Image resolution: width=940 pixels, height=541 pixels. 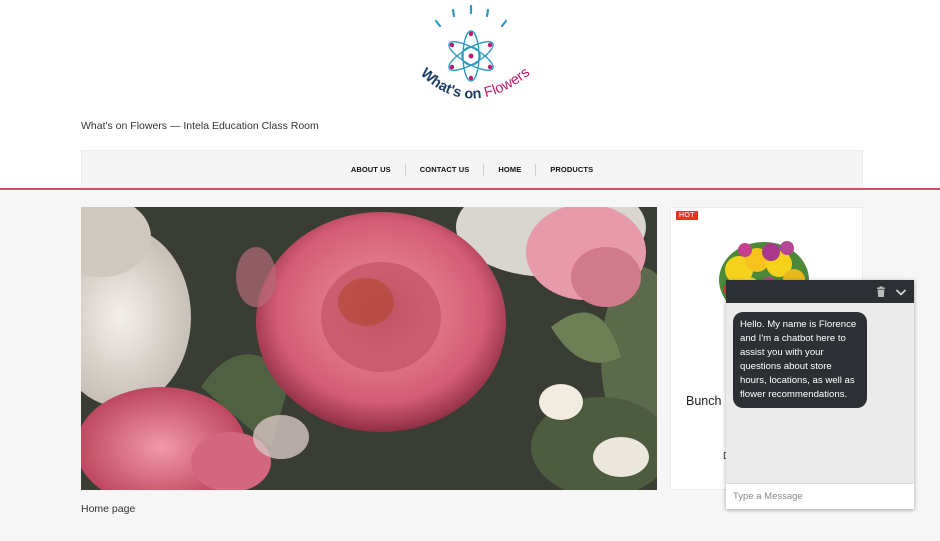 What do you see at coordinates (471, 16) in the screenshot?
I see `logo-rays` at bounding box center [471, 16].